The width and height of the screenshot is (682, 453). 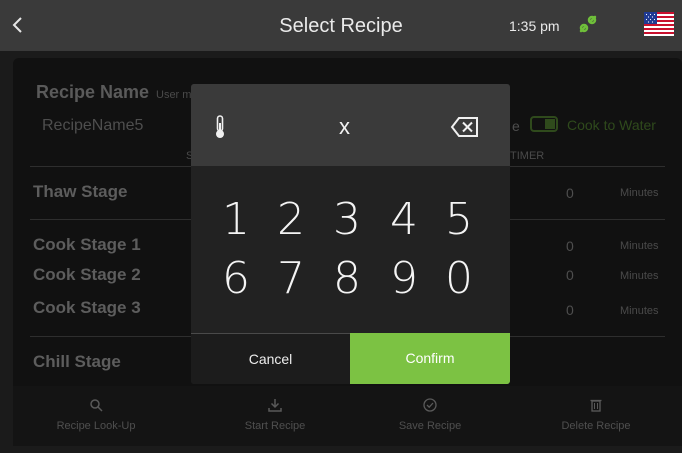 What do you see at coordinates (570, 193) in the screenshot?
I see `stage-thaw-value: 0` at bounding box center [570, 193].